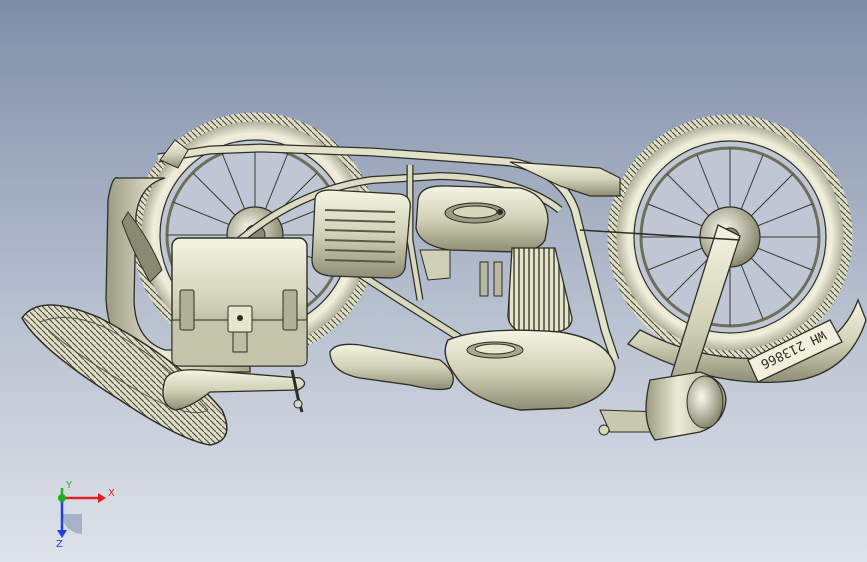 The width and height of the screenshot is (867, 562). What do you see at coordinates (239, 302) in the screenshot?
I see `saddle-bag` at bounding box center [239, 302].